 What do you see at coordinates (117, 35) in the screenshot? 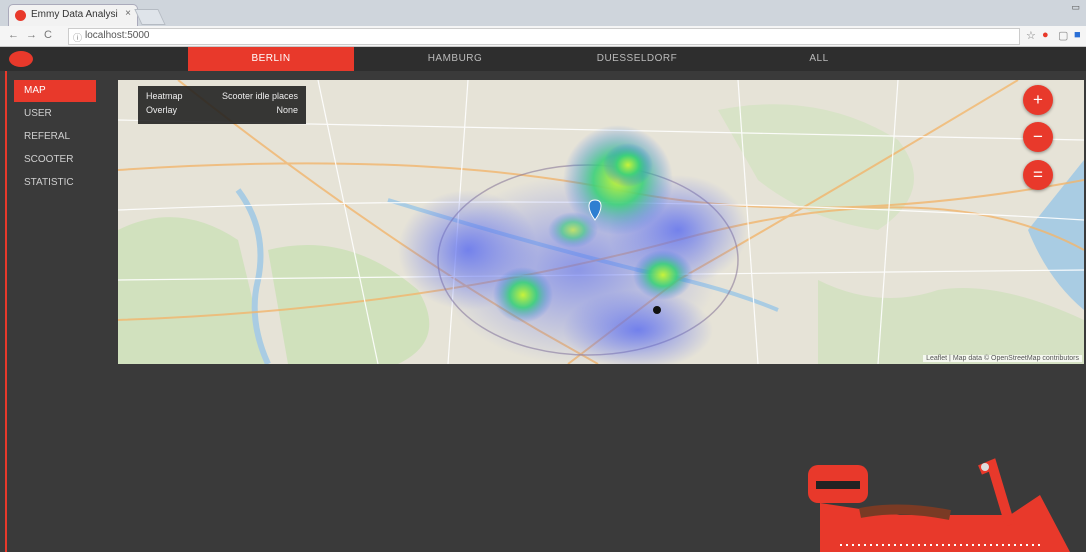
I see `url-text: localhost:5000` at bounding box center [117, 35].